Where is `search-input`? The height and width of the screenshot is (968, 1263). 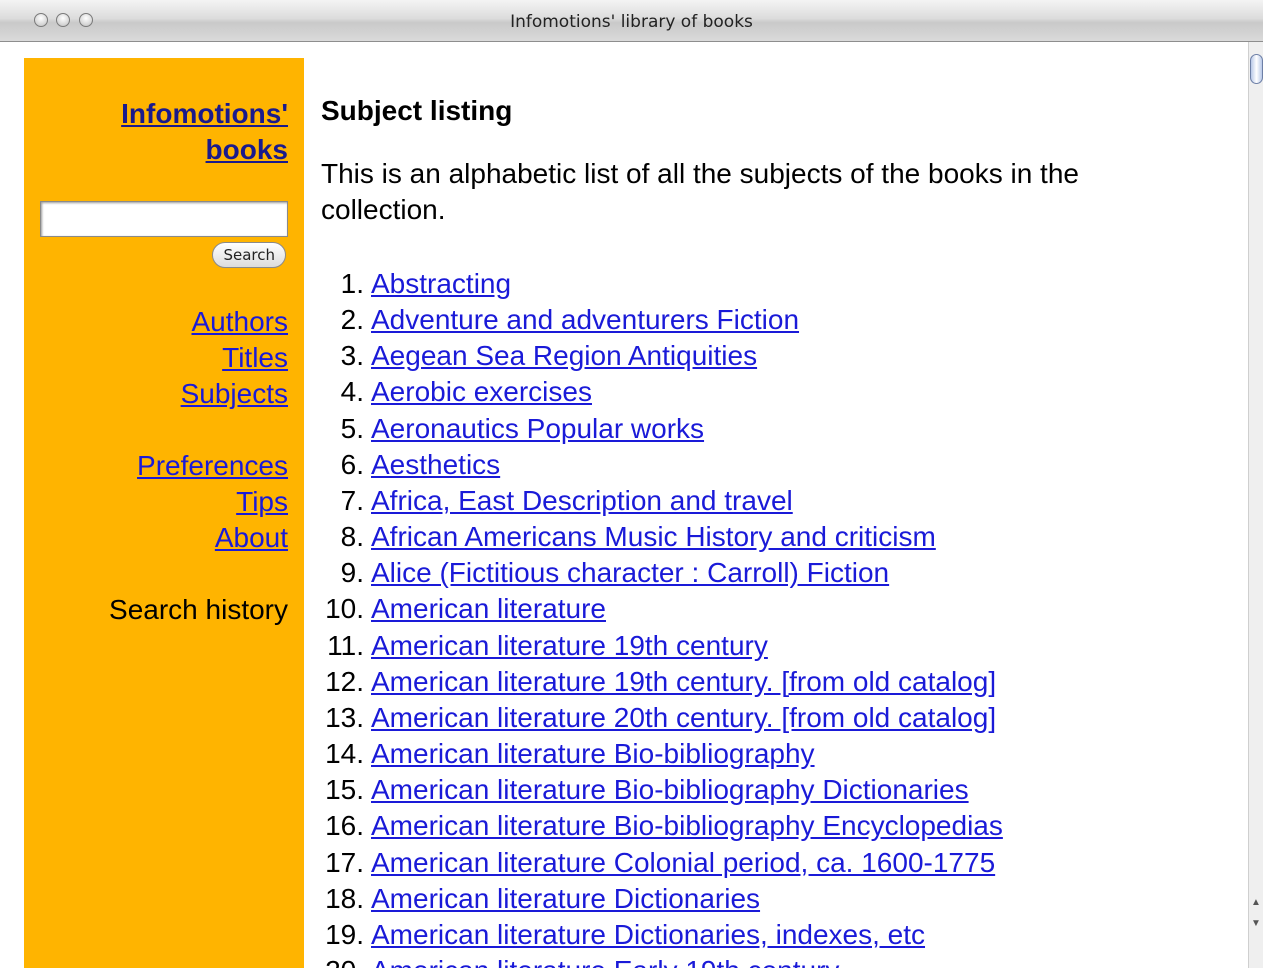 search-input is located at coordinates (164, 219).